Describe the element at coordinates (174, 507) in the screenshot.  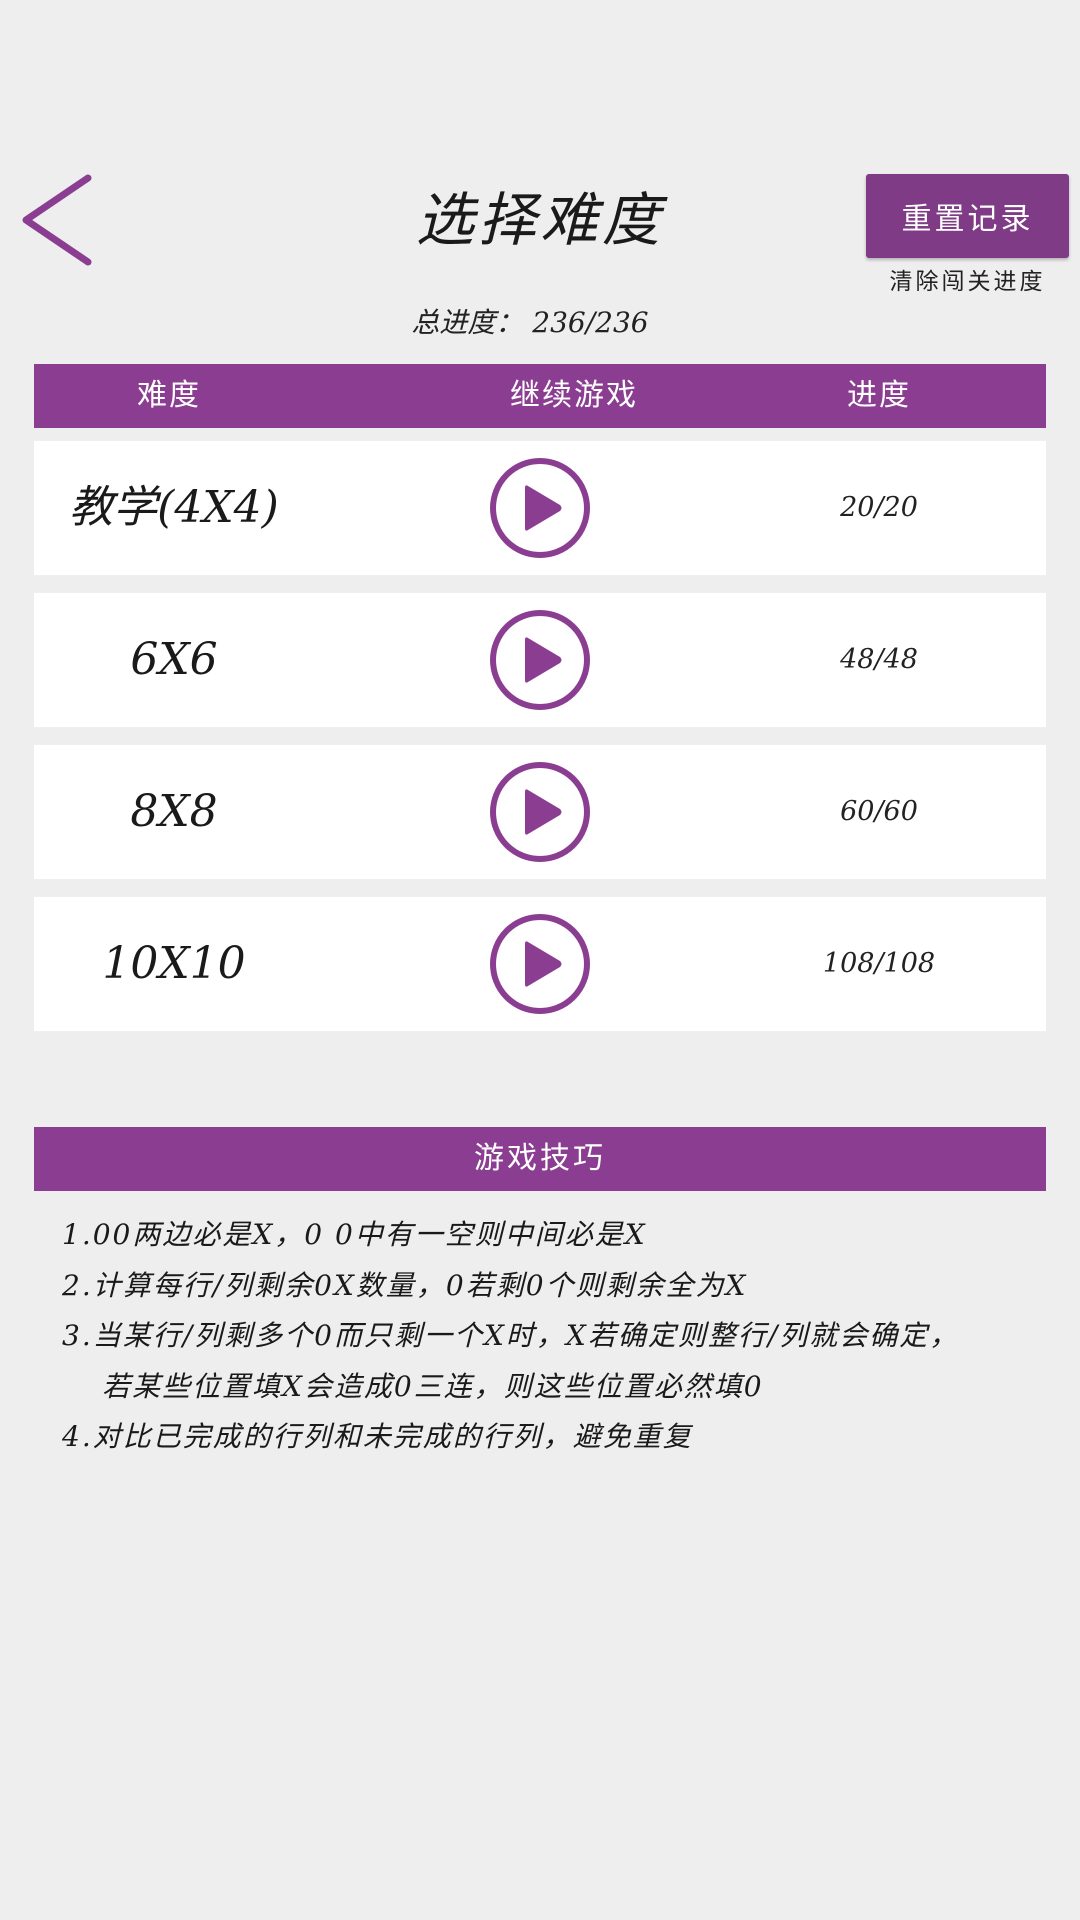
I see `difficulty-label: 教学(4X4)` at that location.